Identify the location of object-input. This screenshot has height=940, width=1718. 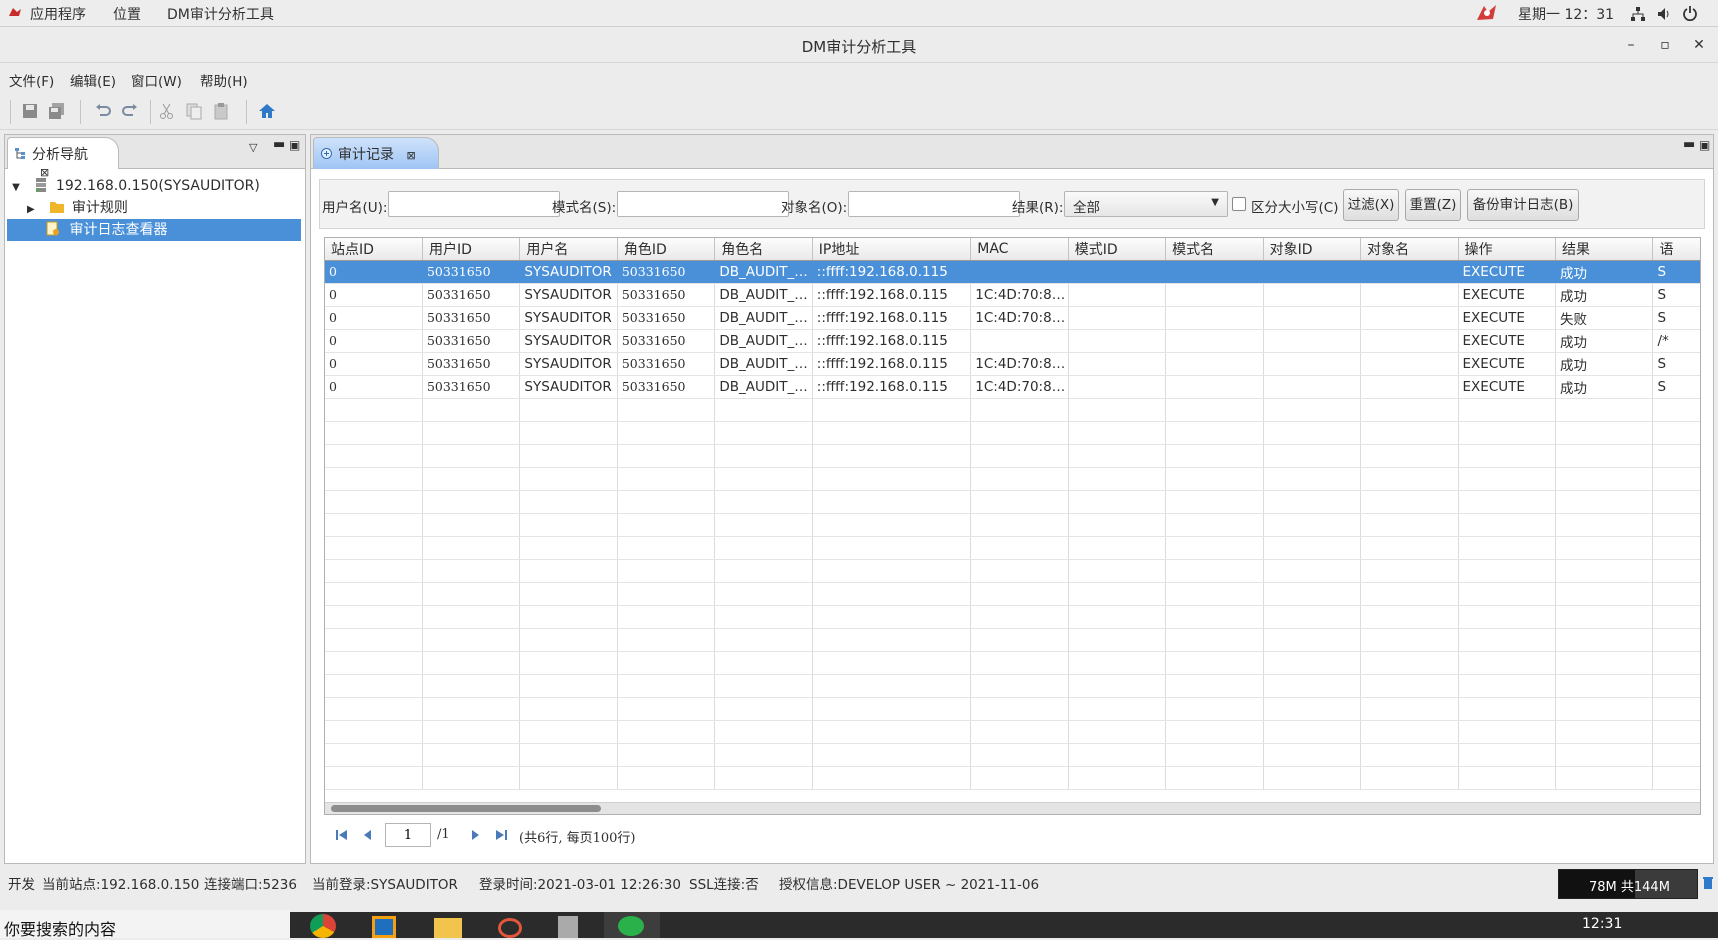
(934, 204).